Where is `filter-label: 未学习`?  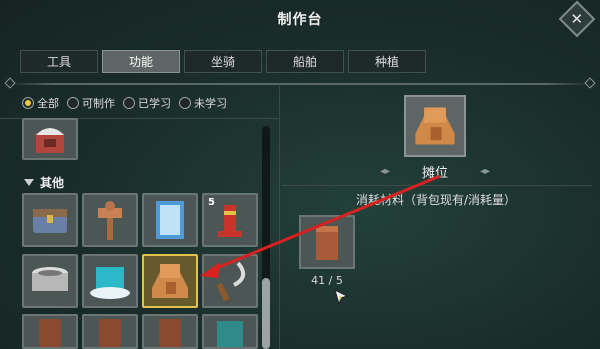 filter-label: 未学习 is located at coordinates (210, 103).